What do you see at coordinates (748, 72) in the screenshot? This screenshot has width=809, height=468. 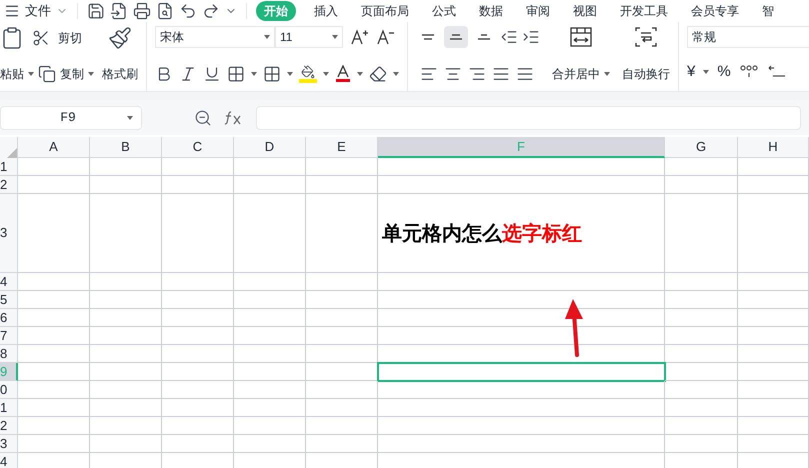 I see `thousands-separator-icon` at bounding box center [748, 72].